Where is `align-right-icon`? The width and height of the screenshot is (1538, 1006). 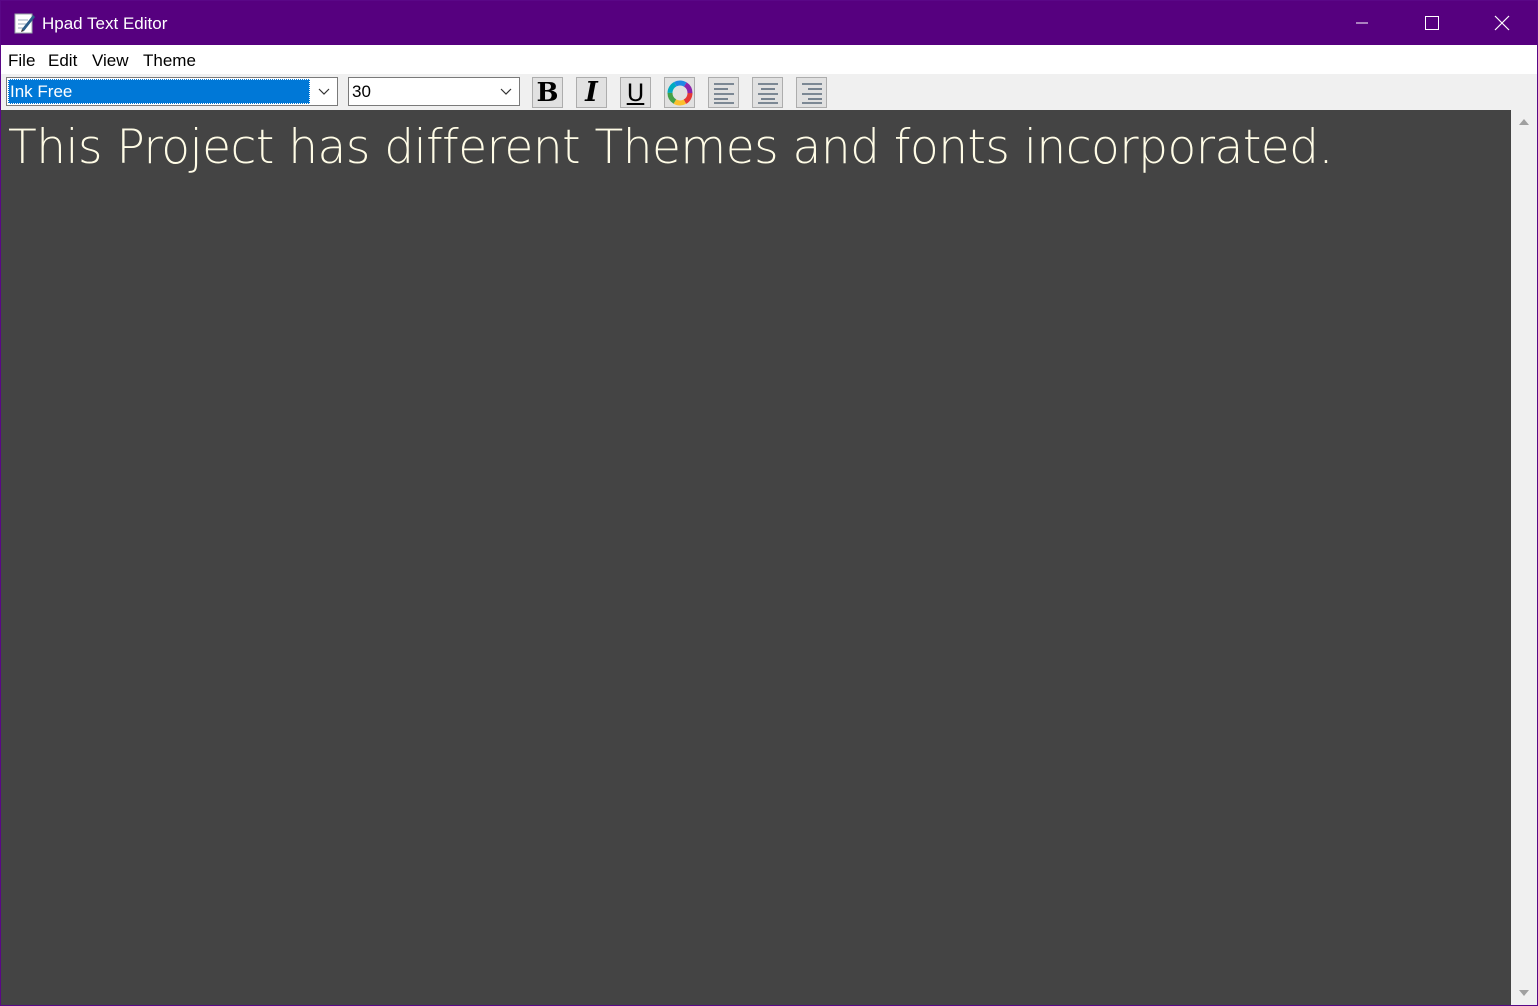 align-right-icon is located at coordinates (811, 93).